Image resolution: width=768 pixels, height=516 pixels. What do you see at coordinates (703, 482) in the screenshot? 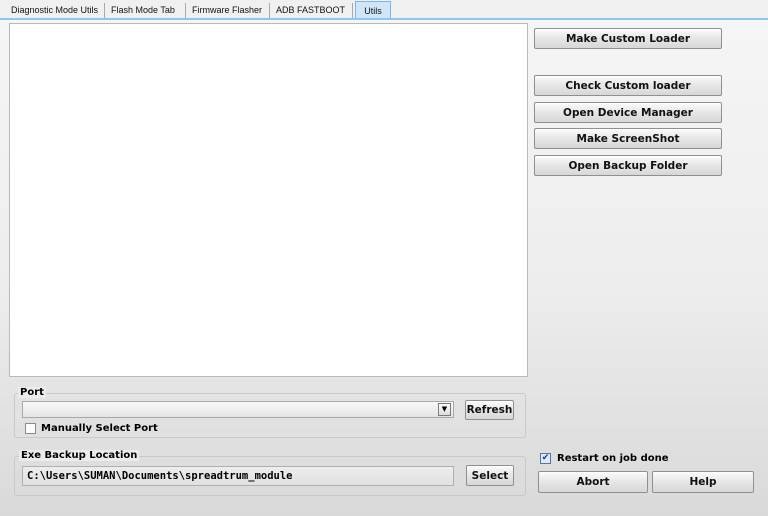
I see `help-button: Help` at bounding box center [703, 482].